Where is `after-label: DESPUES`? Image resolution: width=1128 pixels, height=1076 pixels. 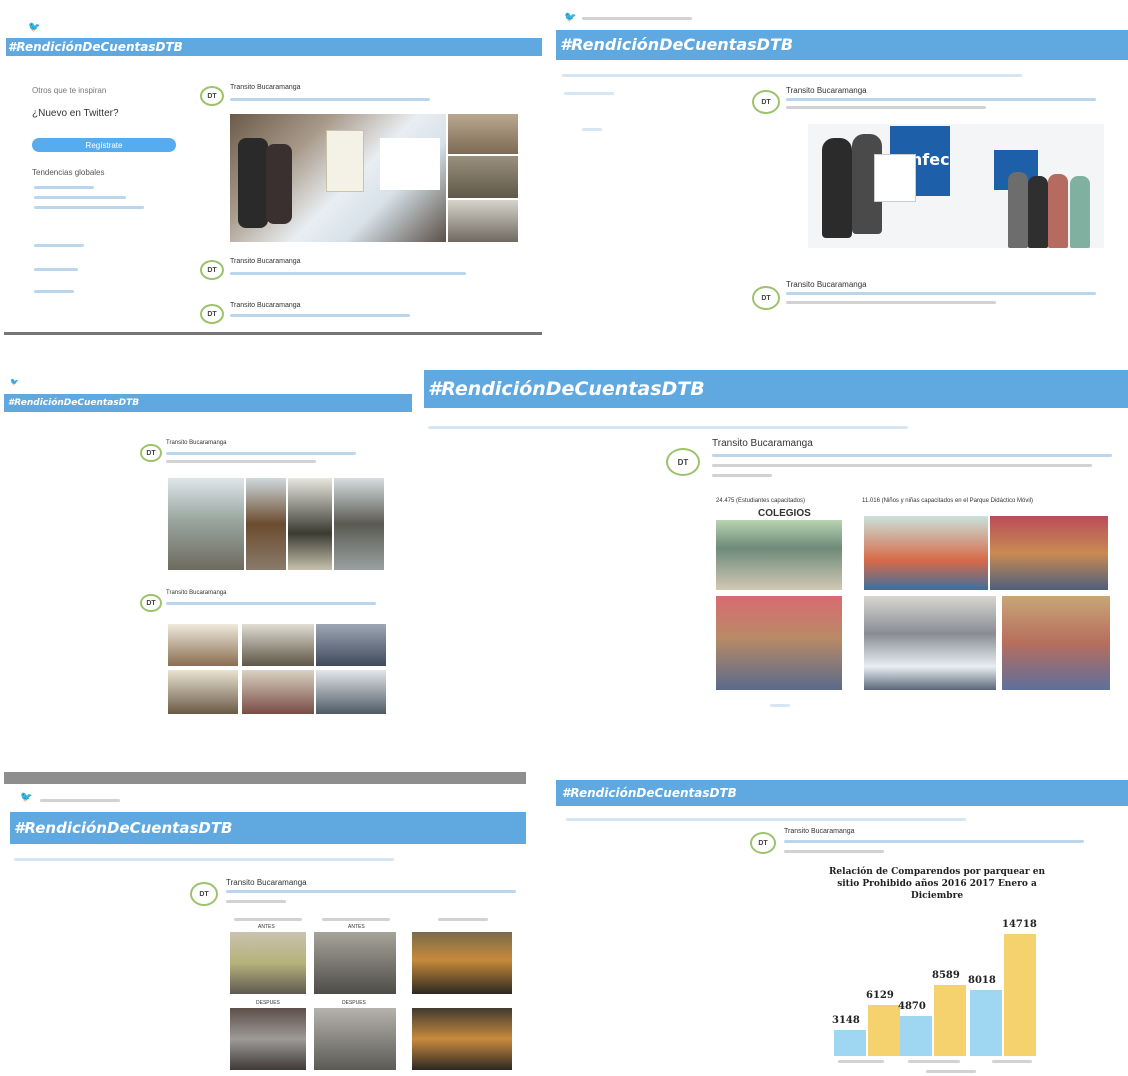 after-label: DESPUES is located at coordinates (268, 1003).